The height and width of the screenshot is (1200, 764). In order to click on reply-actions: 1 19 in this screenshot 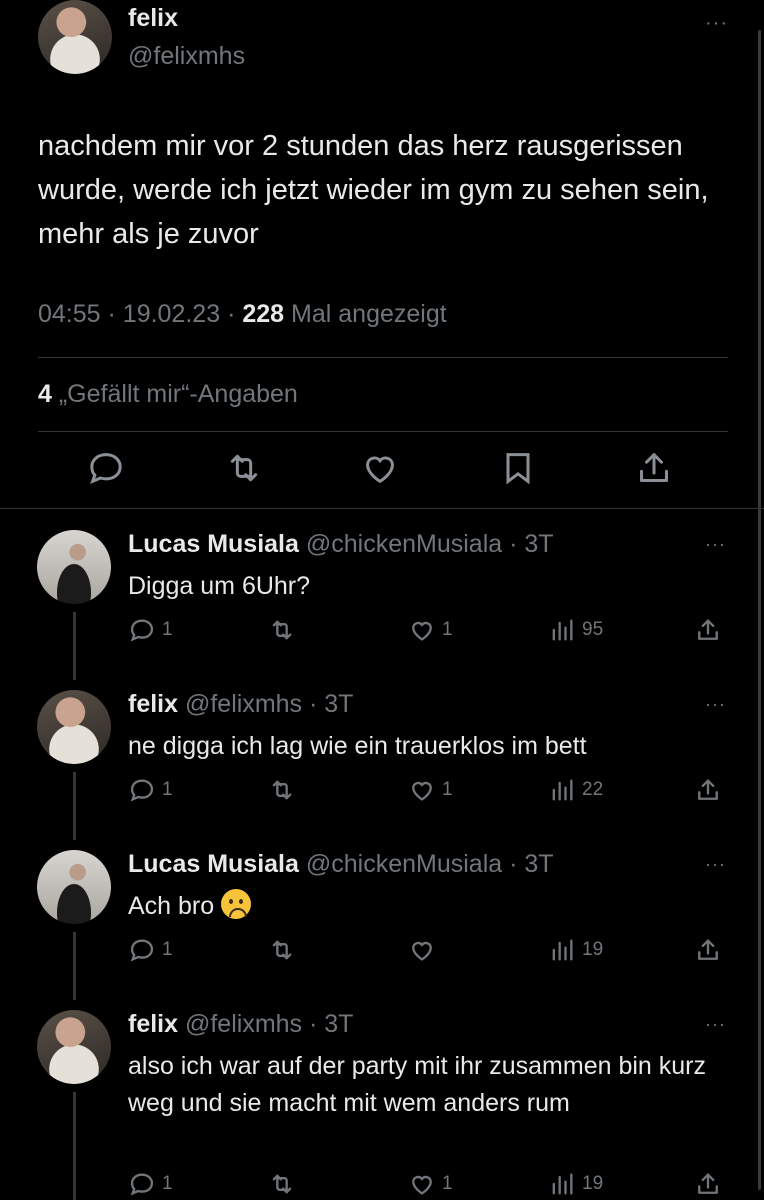, I will do `click(428, 951)`.